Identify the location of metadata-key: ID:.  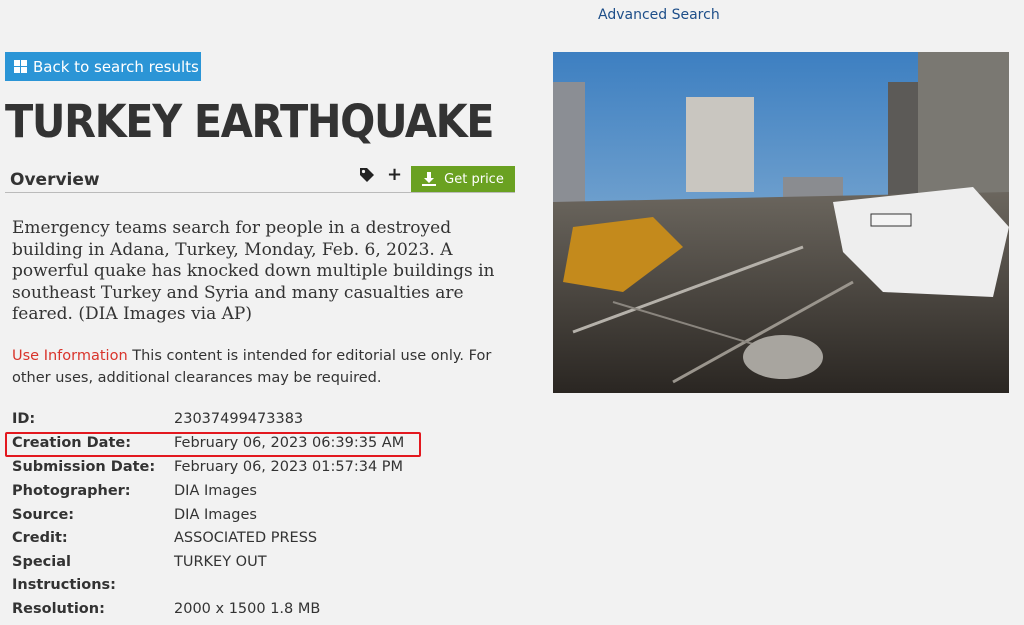
(24, 419).